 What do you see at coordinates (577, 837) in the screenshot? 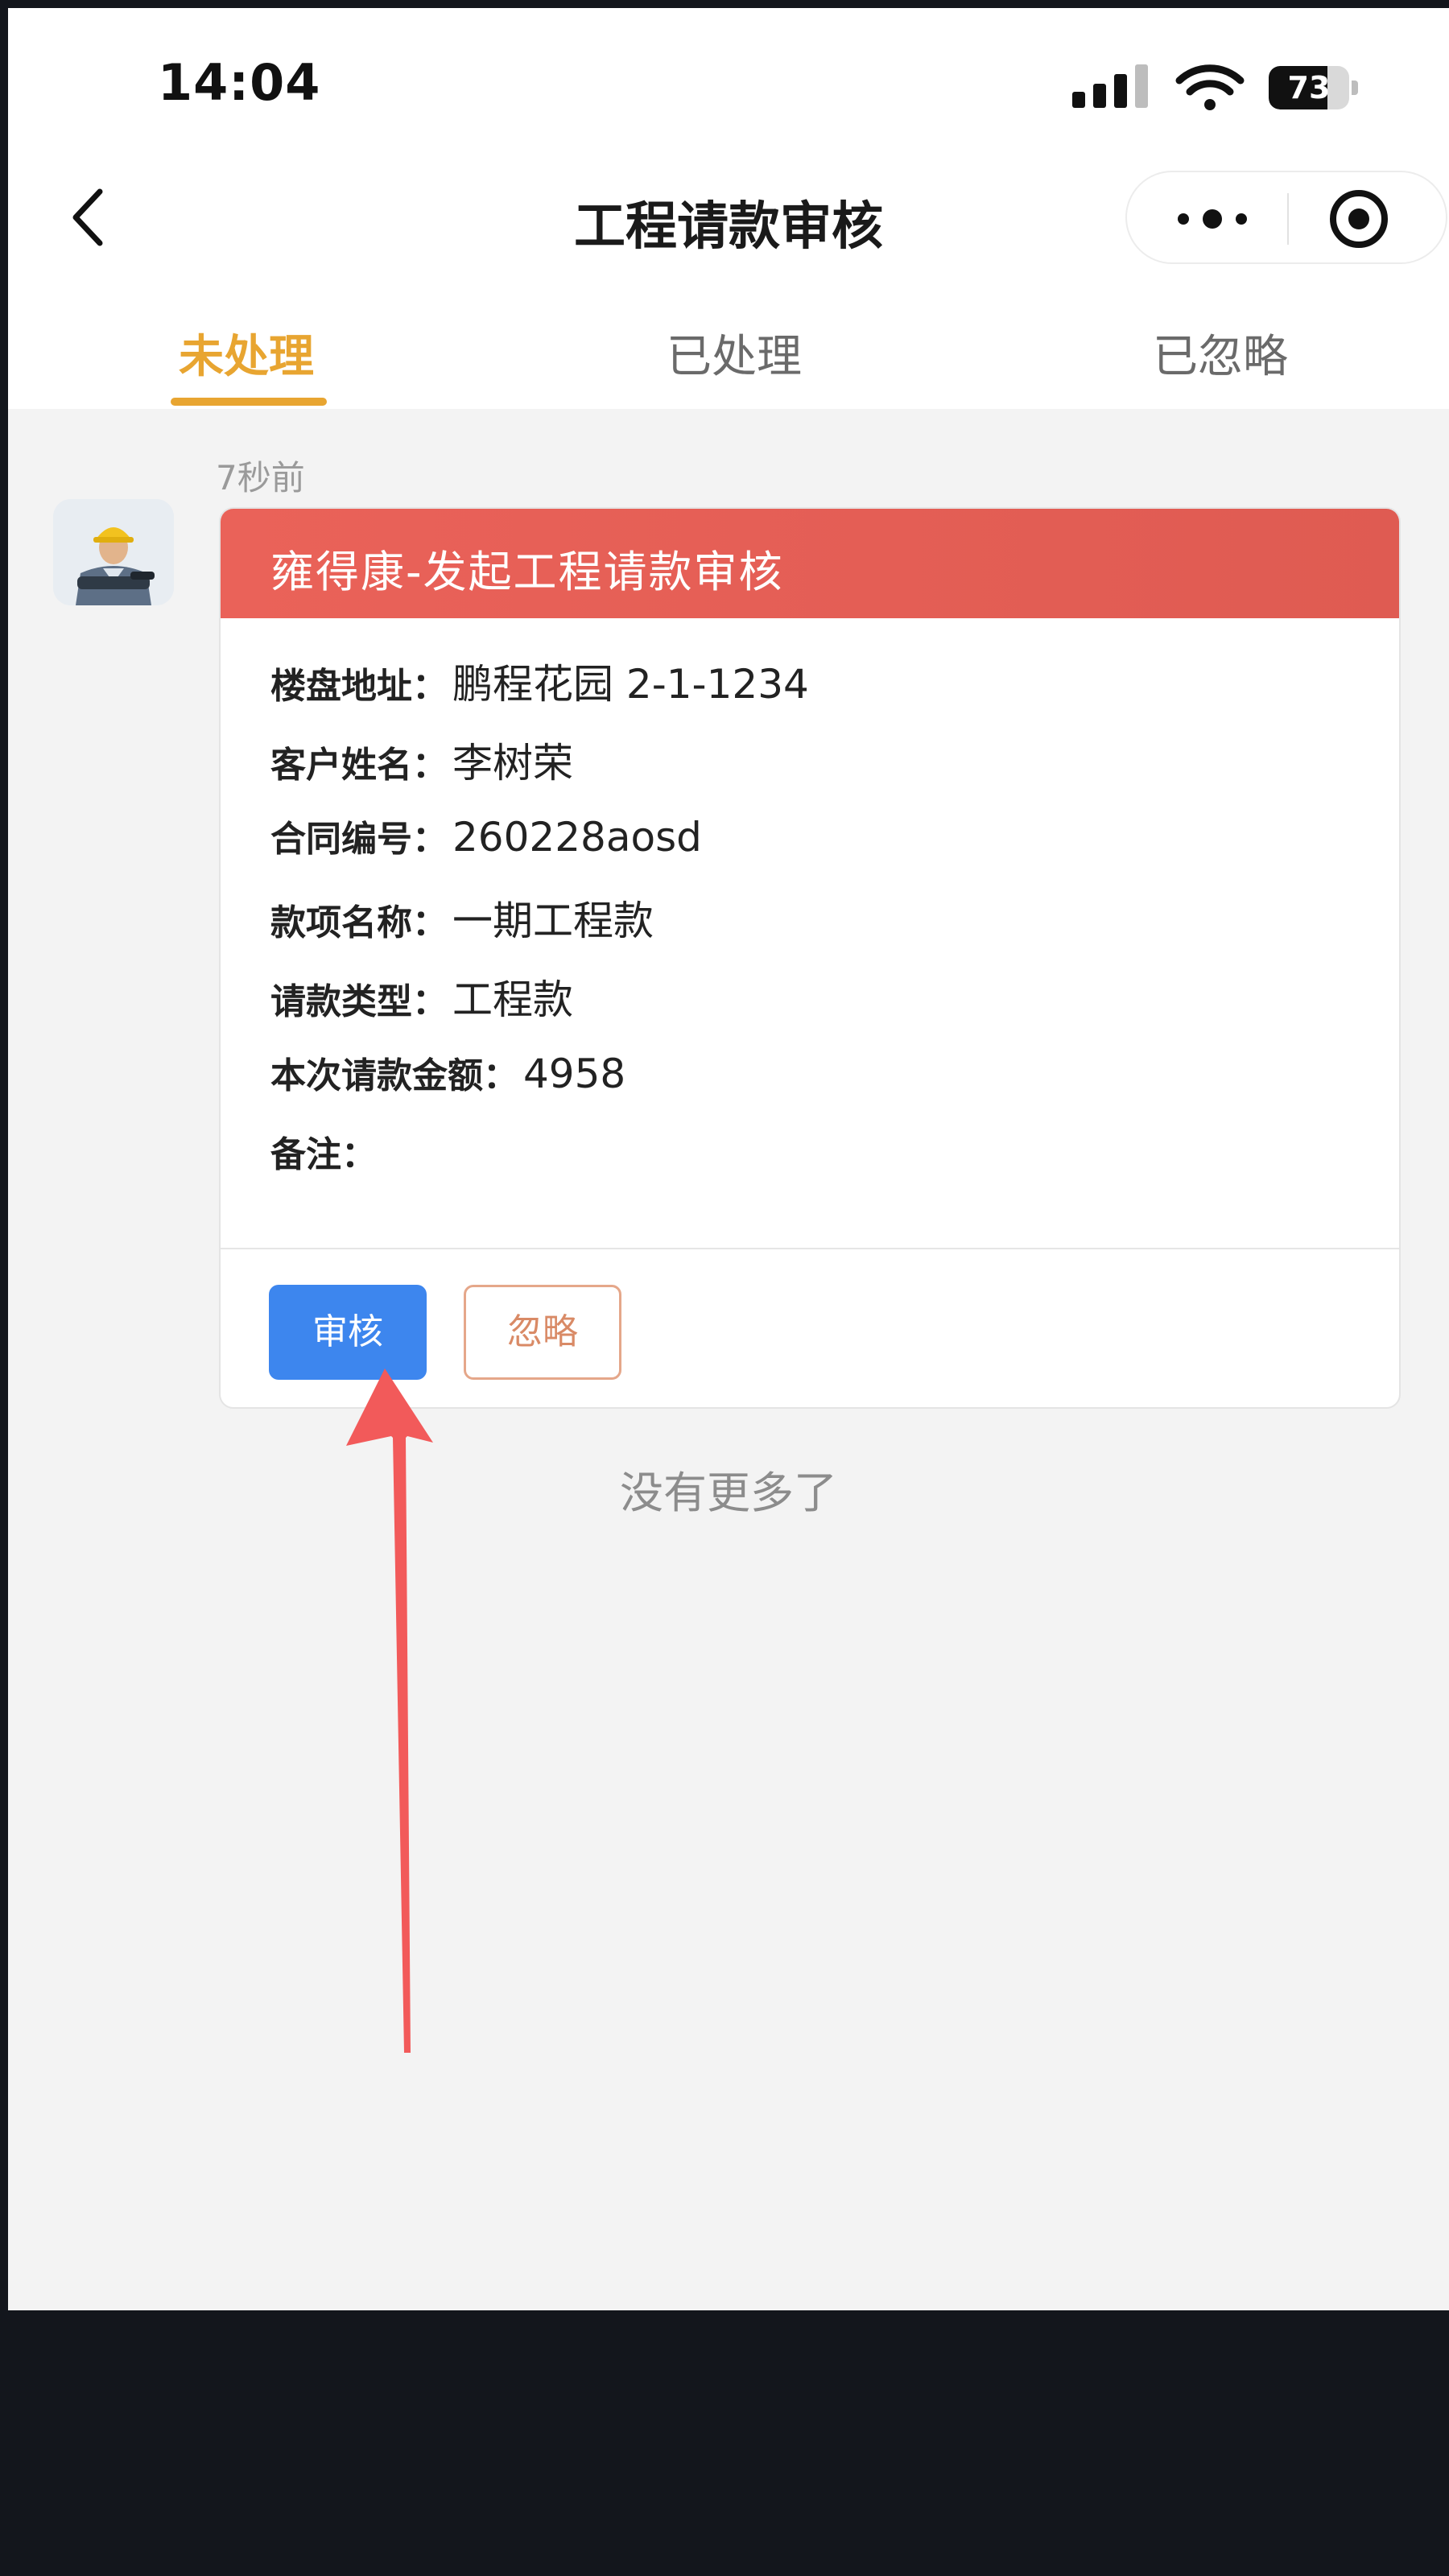
I see `field-value: 260228aosd` at bounding box center [577, 837].